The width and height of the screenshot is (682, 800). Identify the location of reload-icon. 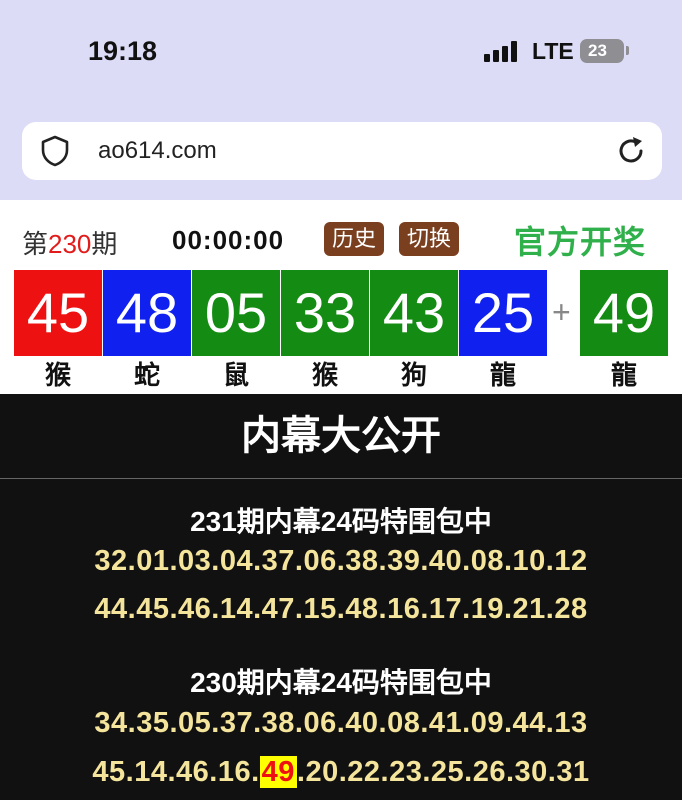
(631, 151).